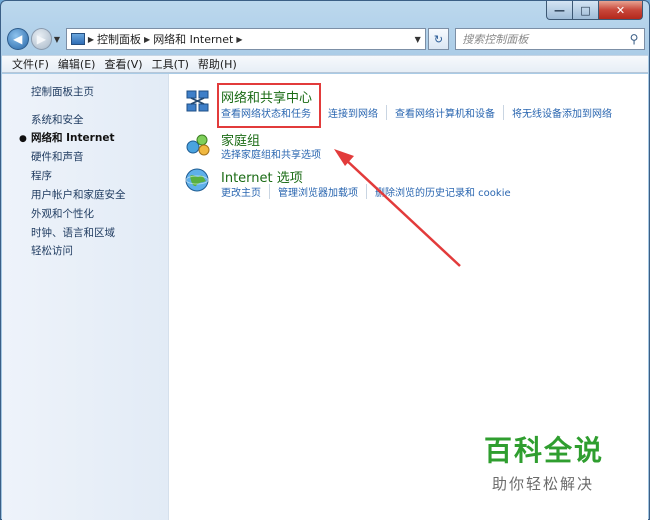  What do you see at coordinates (62, 213) in the screenshot?
I see `sidebar-item-appearance: 外观和个性化` at bounding box center [62, 213].